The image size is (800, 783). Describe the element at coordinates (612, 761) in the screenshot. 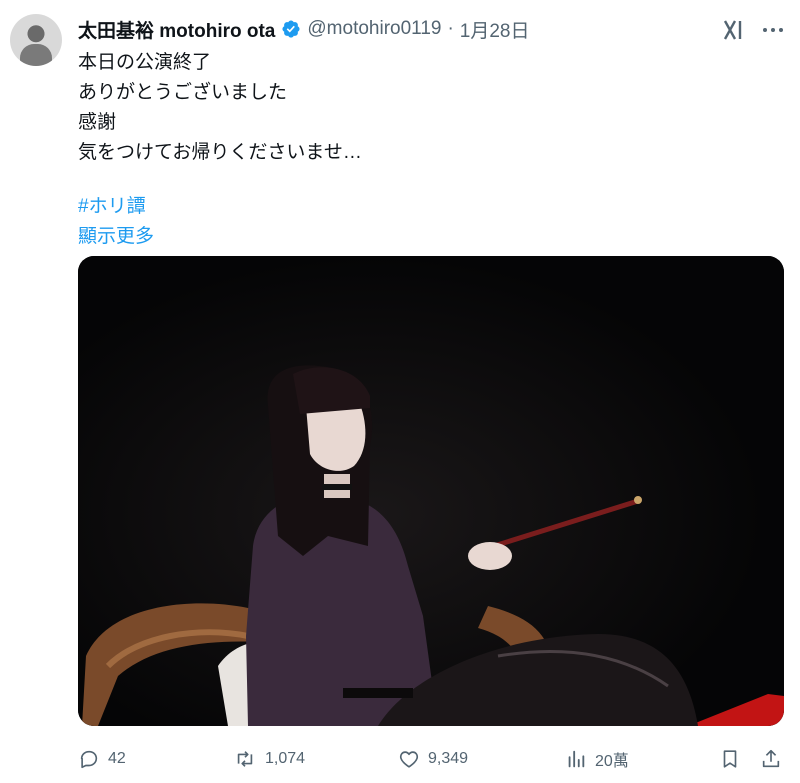

I see `views-count: 20萬` at that location.